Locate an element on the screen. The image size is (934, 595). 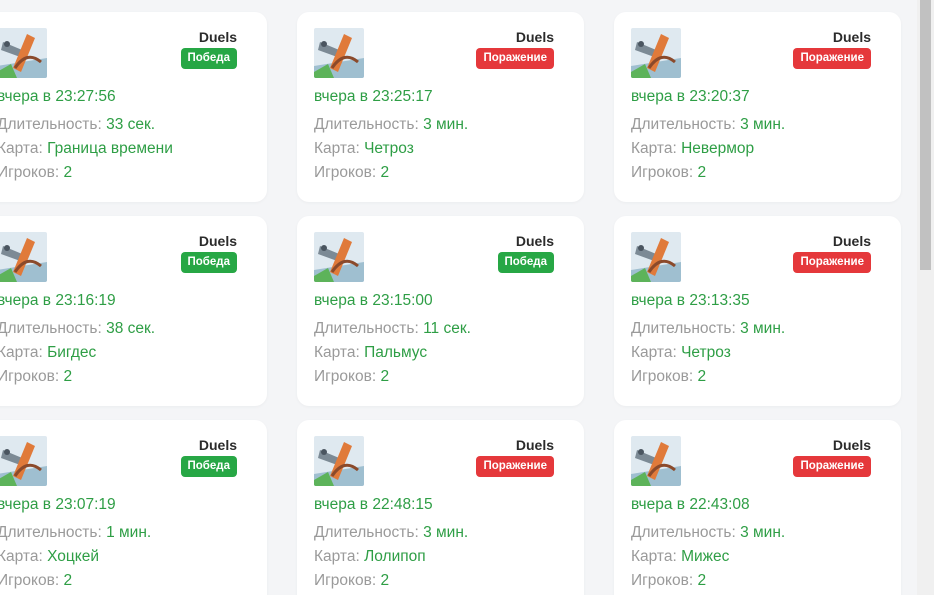
match-date: вчера в 23:20:37 is located at coordinates (690, 96).